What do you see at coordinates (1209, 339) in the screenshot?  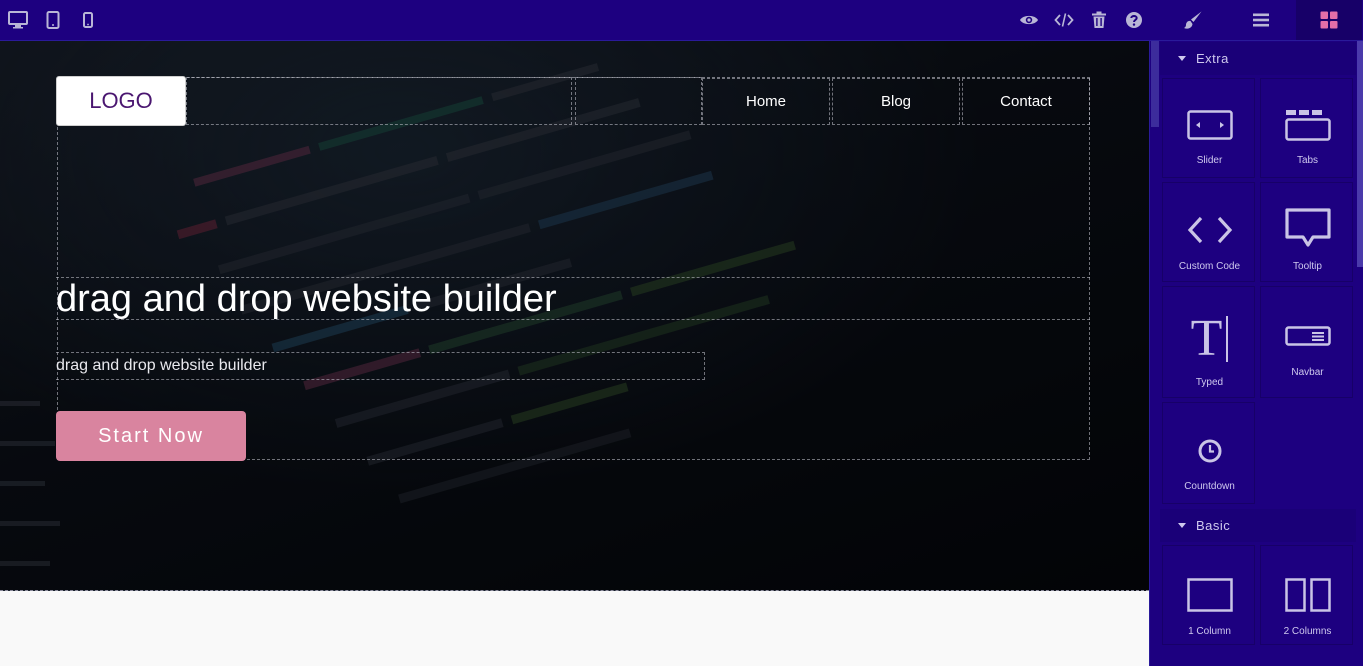 I see `typed-icon: T` at bounding box center [1209, 339].